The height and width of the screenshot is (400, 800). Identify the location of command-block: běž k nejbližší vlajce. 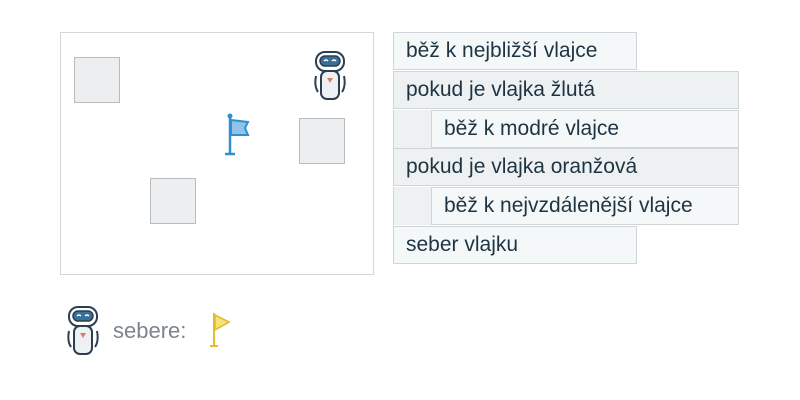
(515, 51).